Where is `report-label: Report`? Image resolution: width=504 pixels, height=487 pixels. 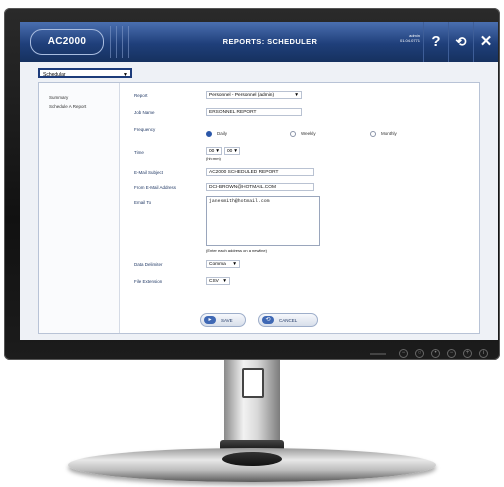 report-label: Report is located at coordinates (141, 95).